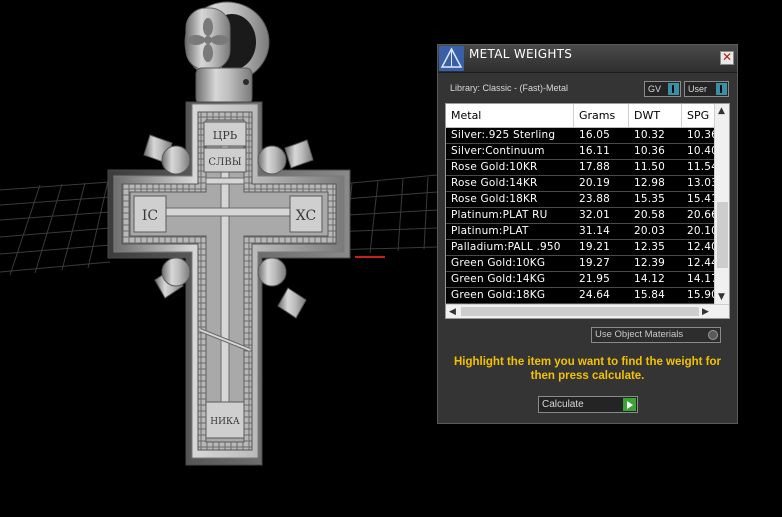 Image resolution: width=782 pixels, height=517 pixels. Describe the element at coordinates (509, 88) in the screenshot. I see `library-label: Library: Classic - (Fast)-Metal` at that location.